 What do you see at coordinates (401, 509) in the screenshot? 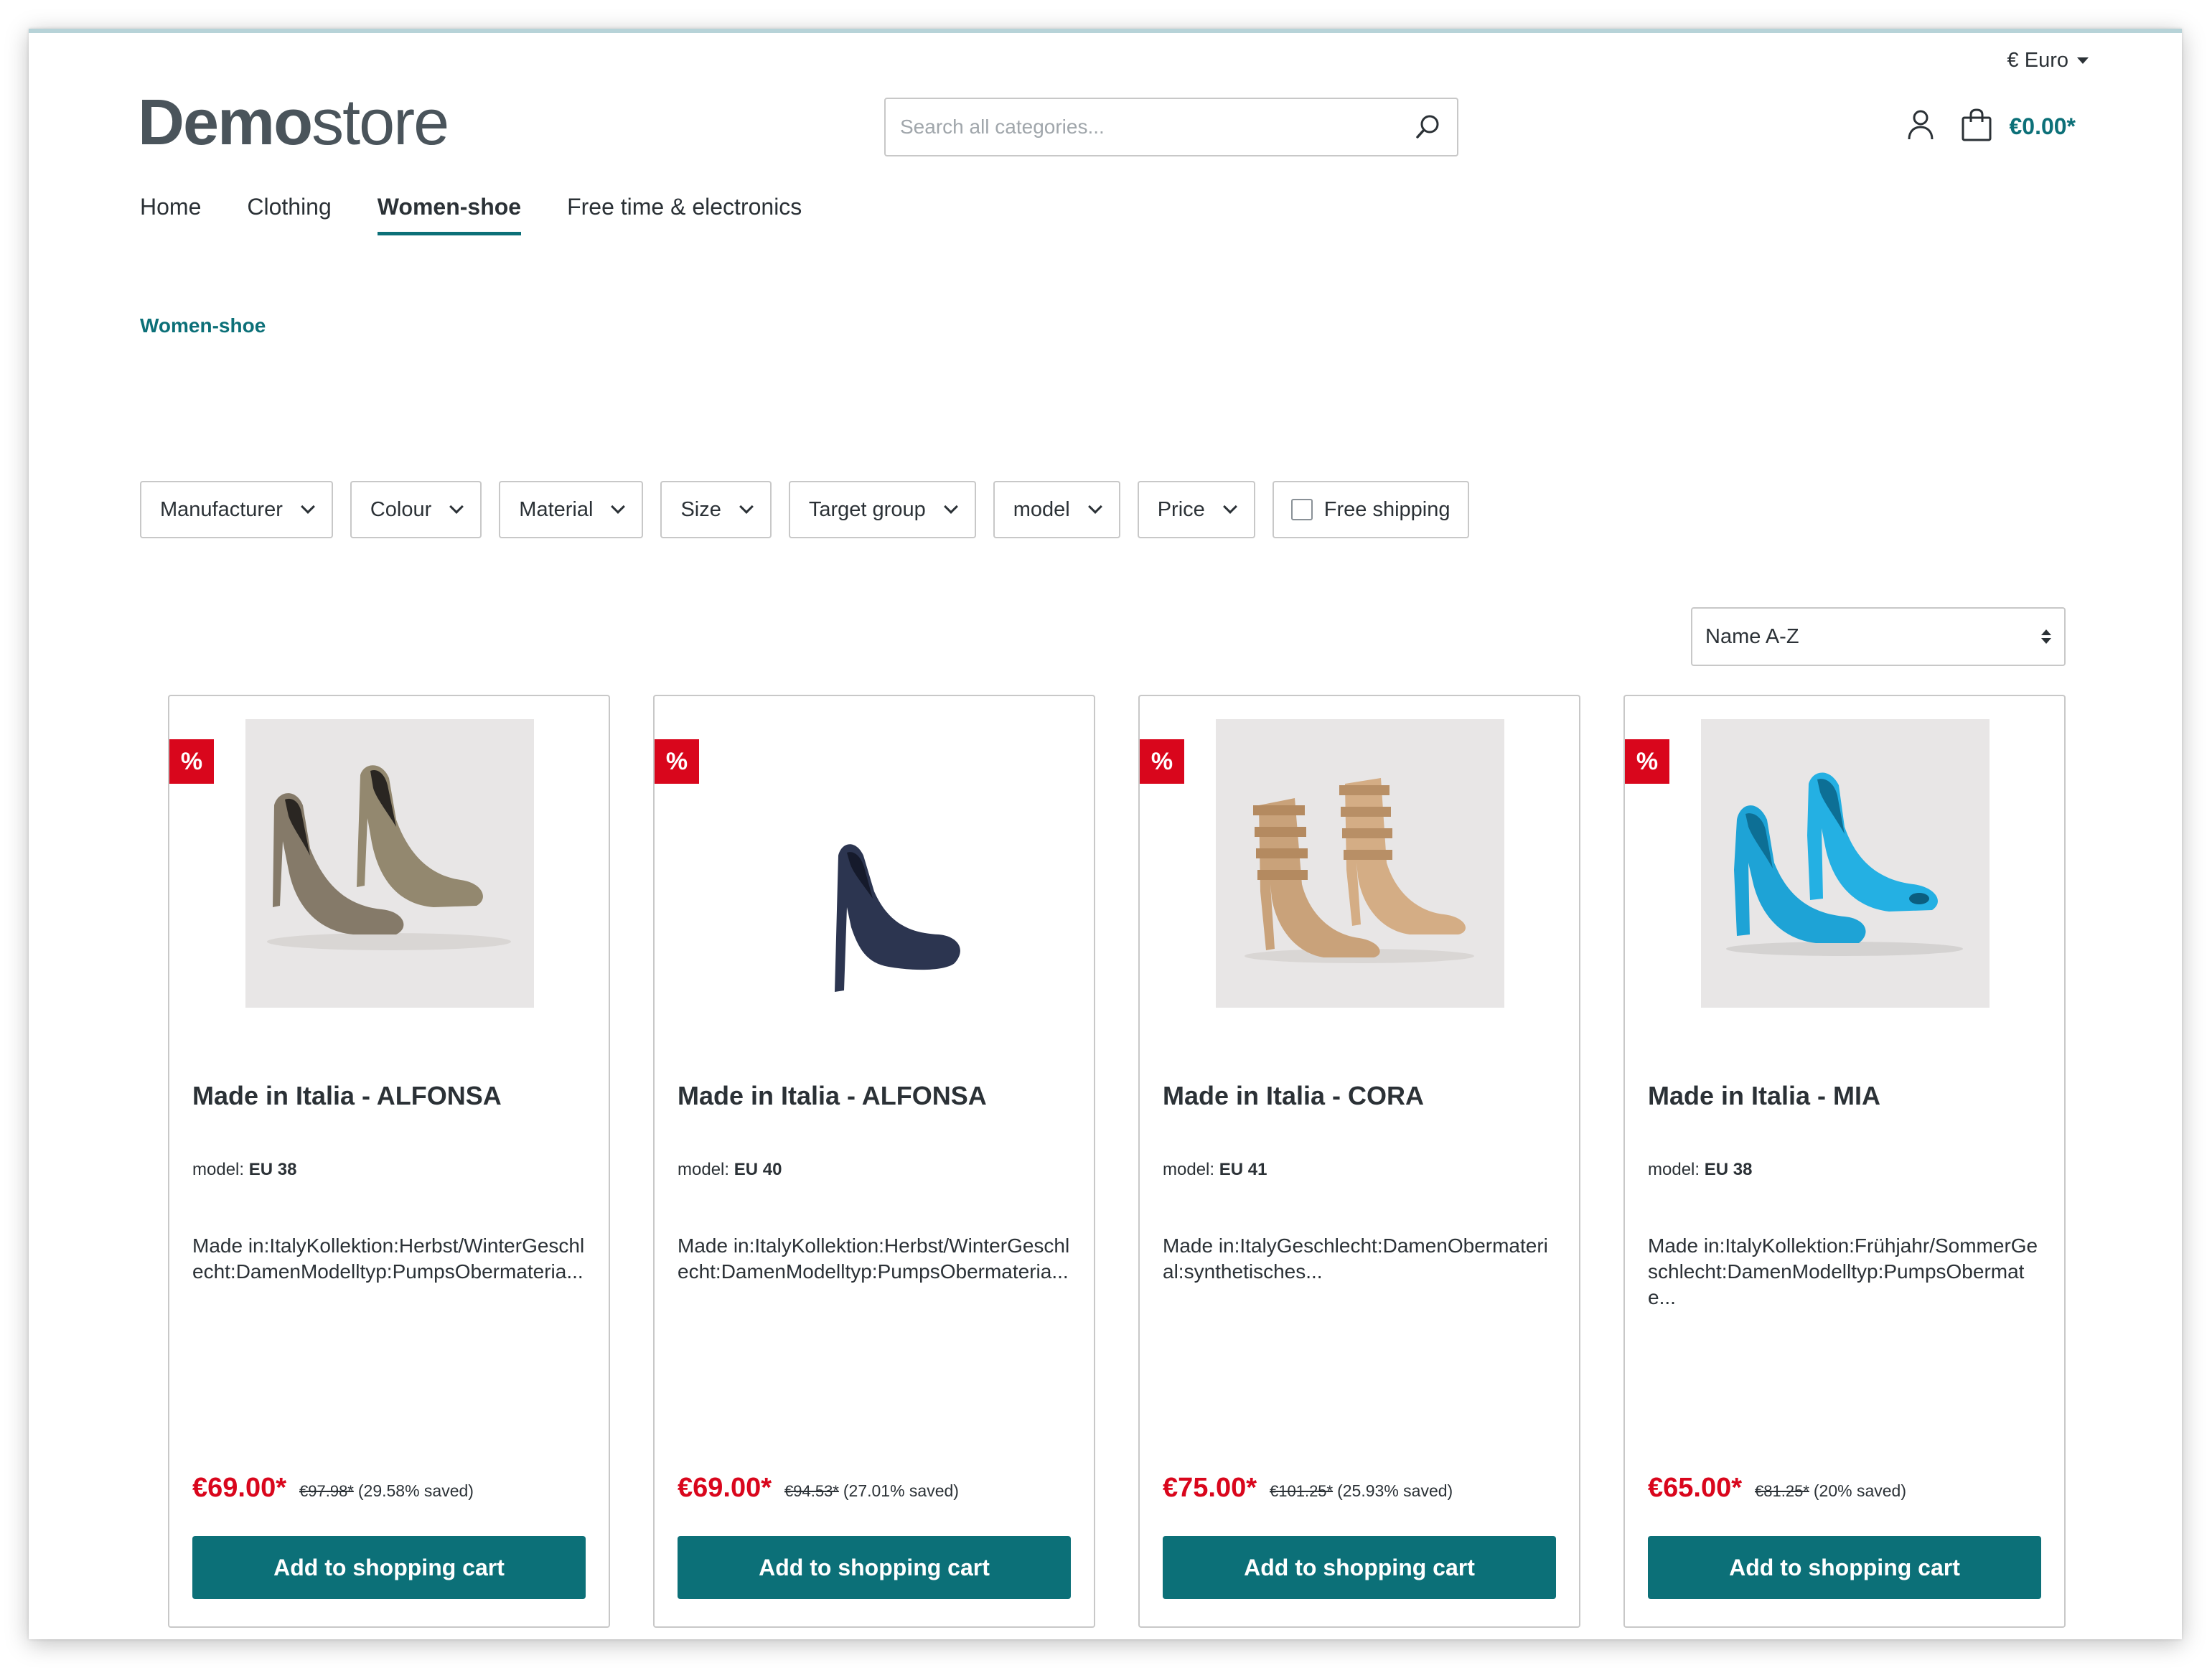
I see `filter-label: Colour` at bounding box center [401, 509].